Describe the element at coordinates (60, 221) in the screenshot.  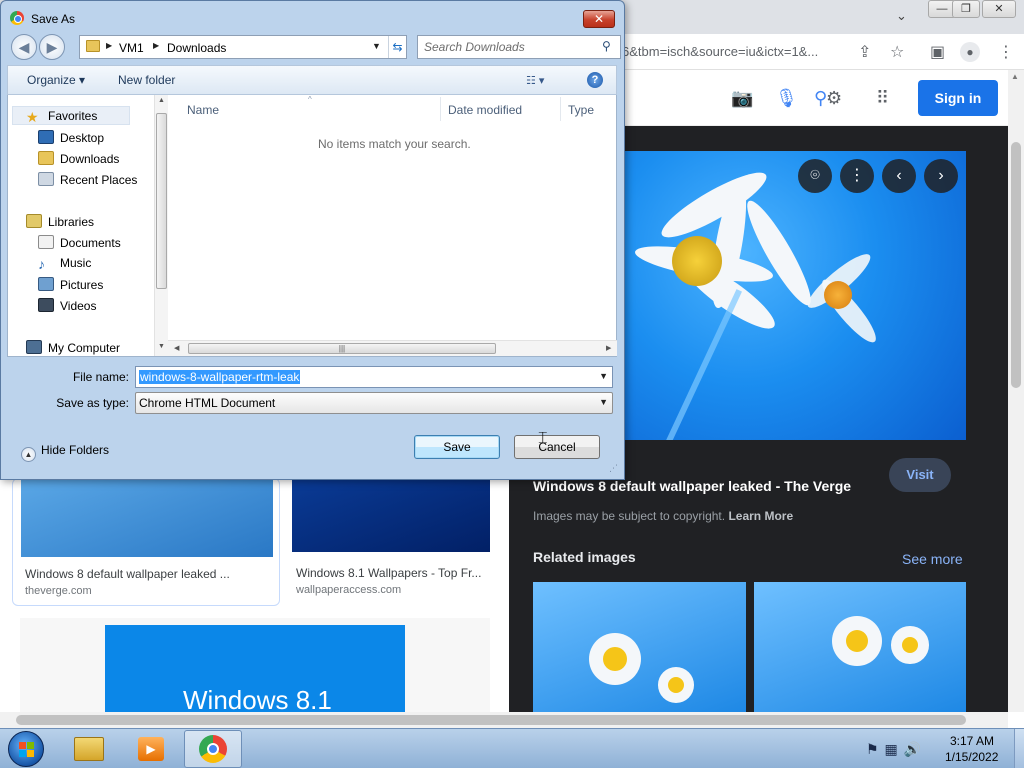
I see `nav-item-libraries: Libraries` at that location.